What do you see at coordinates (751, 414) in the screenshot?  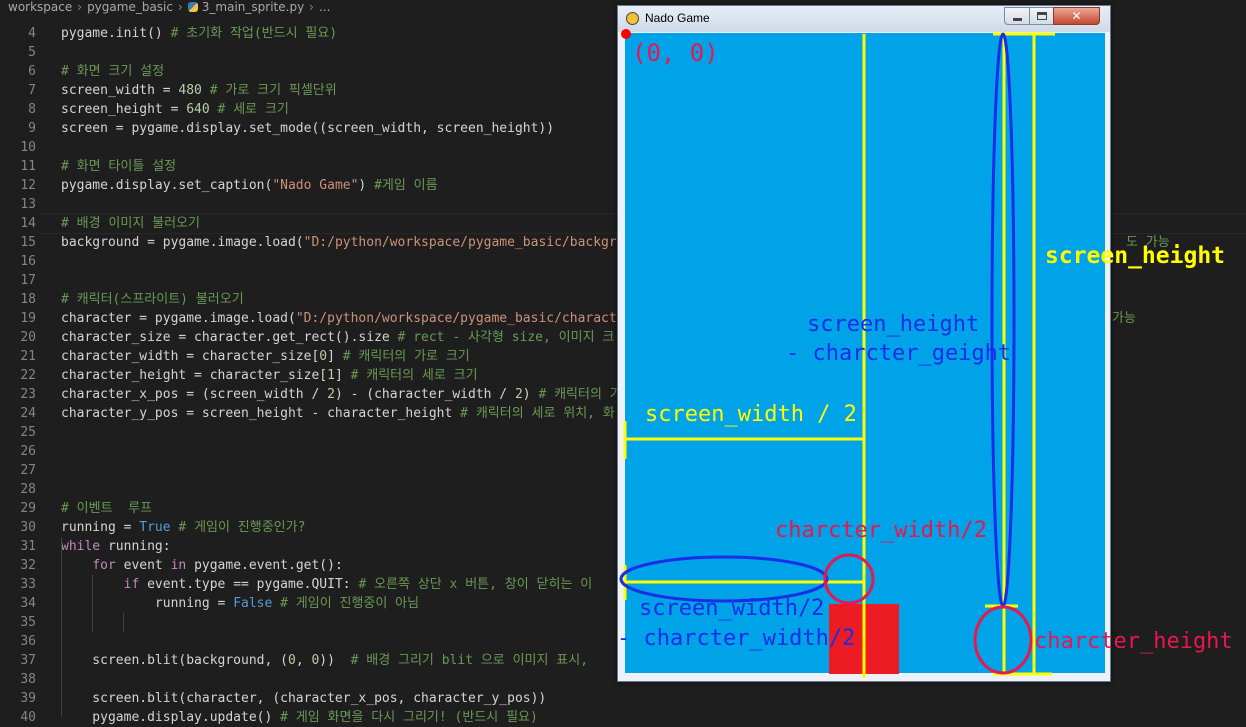 I see `screen-width-half-label: screen_width / 2` at bounding box center [751, 414].